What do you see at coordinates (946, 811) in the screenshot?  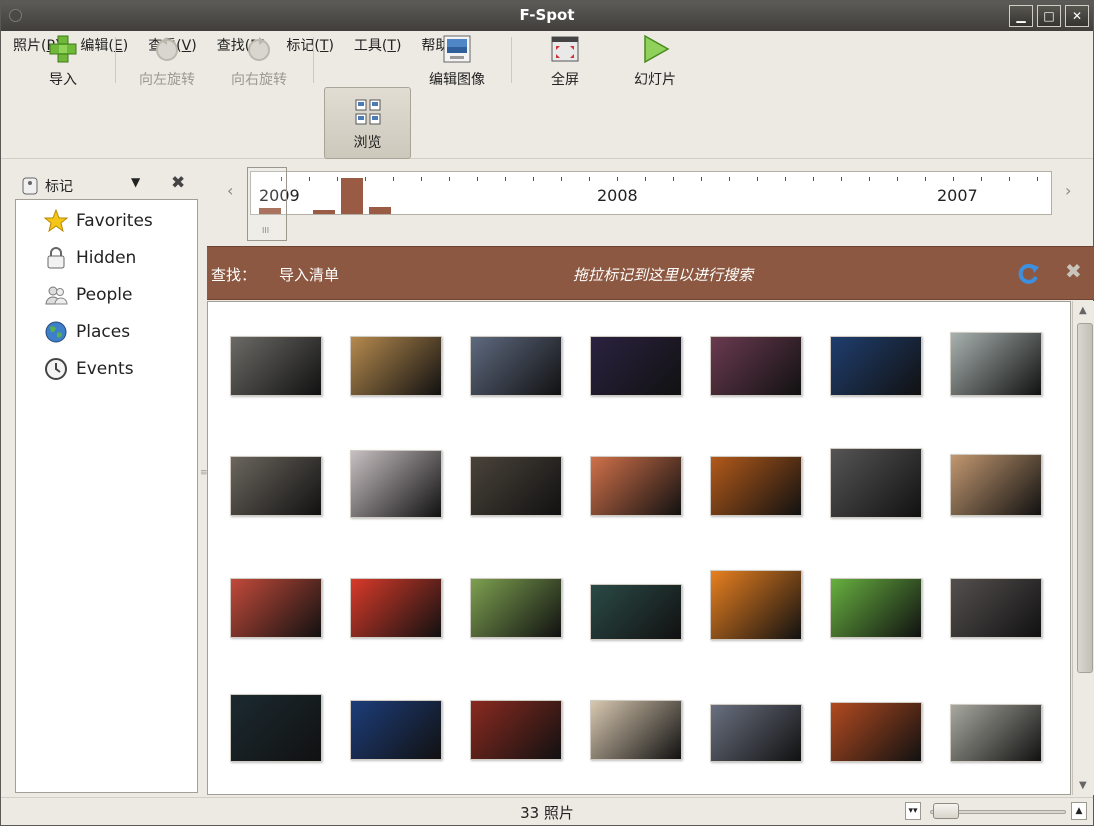 I see `zoom-slider-knob` at bounding box center [946, 811].